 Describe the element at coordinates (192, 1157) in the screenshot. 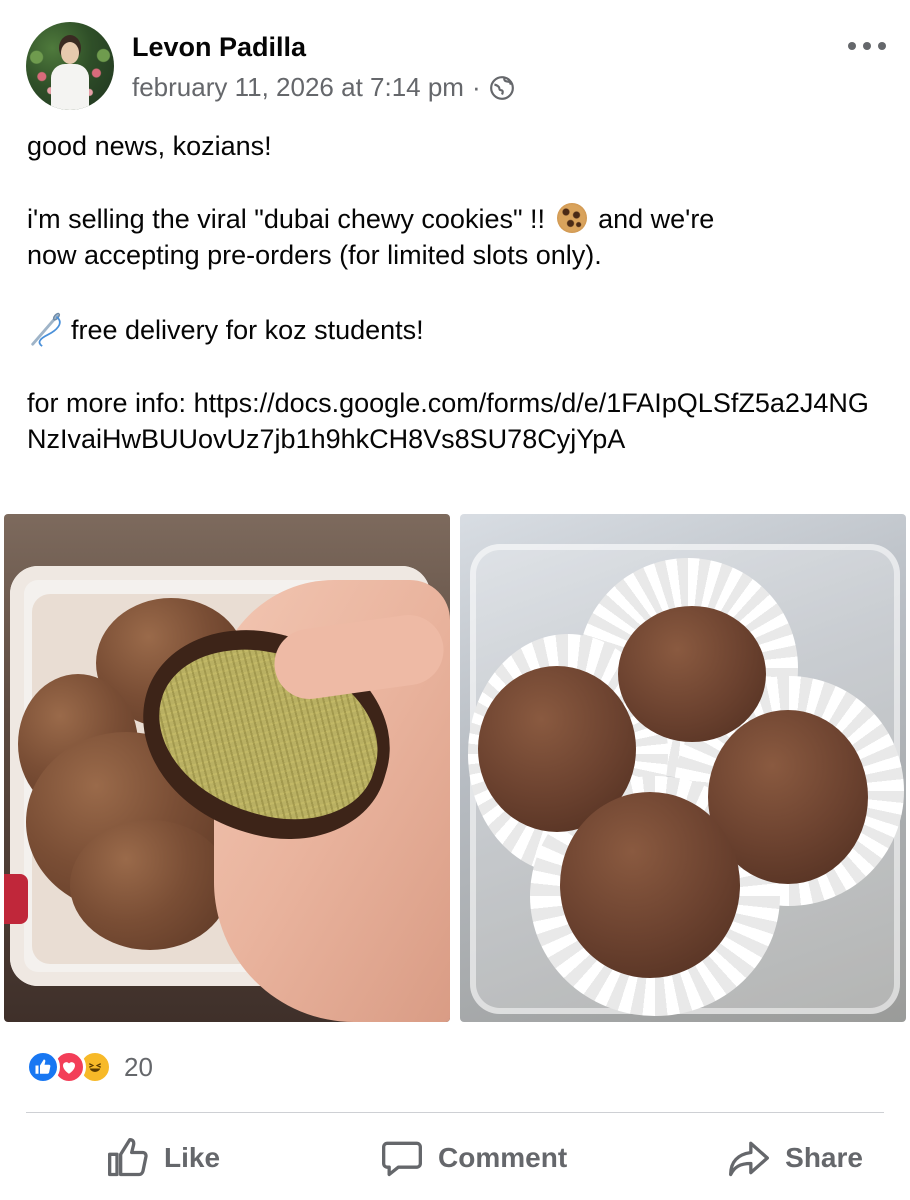

I see `like-label: Like` at that location.